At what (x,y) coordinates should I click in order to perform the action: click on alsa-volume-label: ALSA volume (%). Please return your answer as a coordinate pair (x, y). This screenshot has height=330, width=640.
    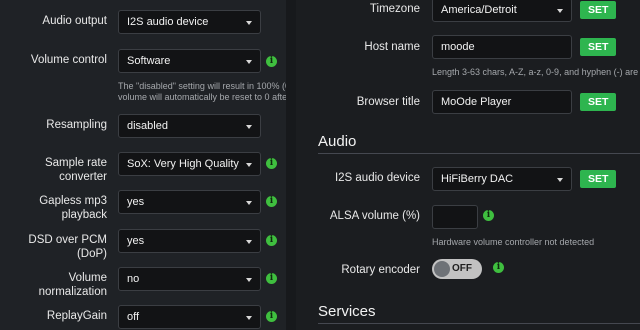
    Looking at the image, I should click on (374, 216).